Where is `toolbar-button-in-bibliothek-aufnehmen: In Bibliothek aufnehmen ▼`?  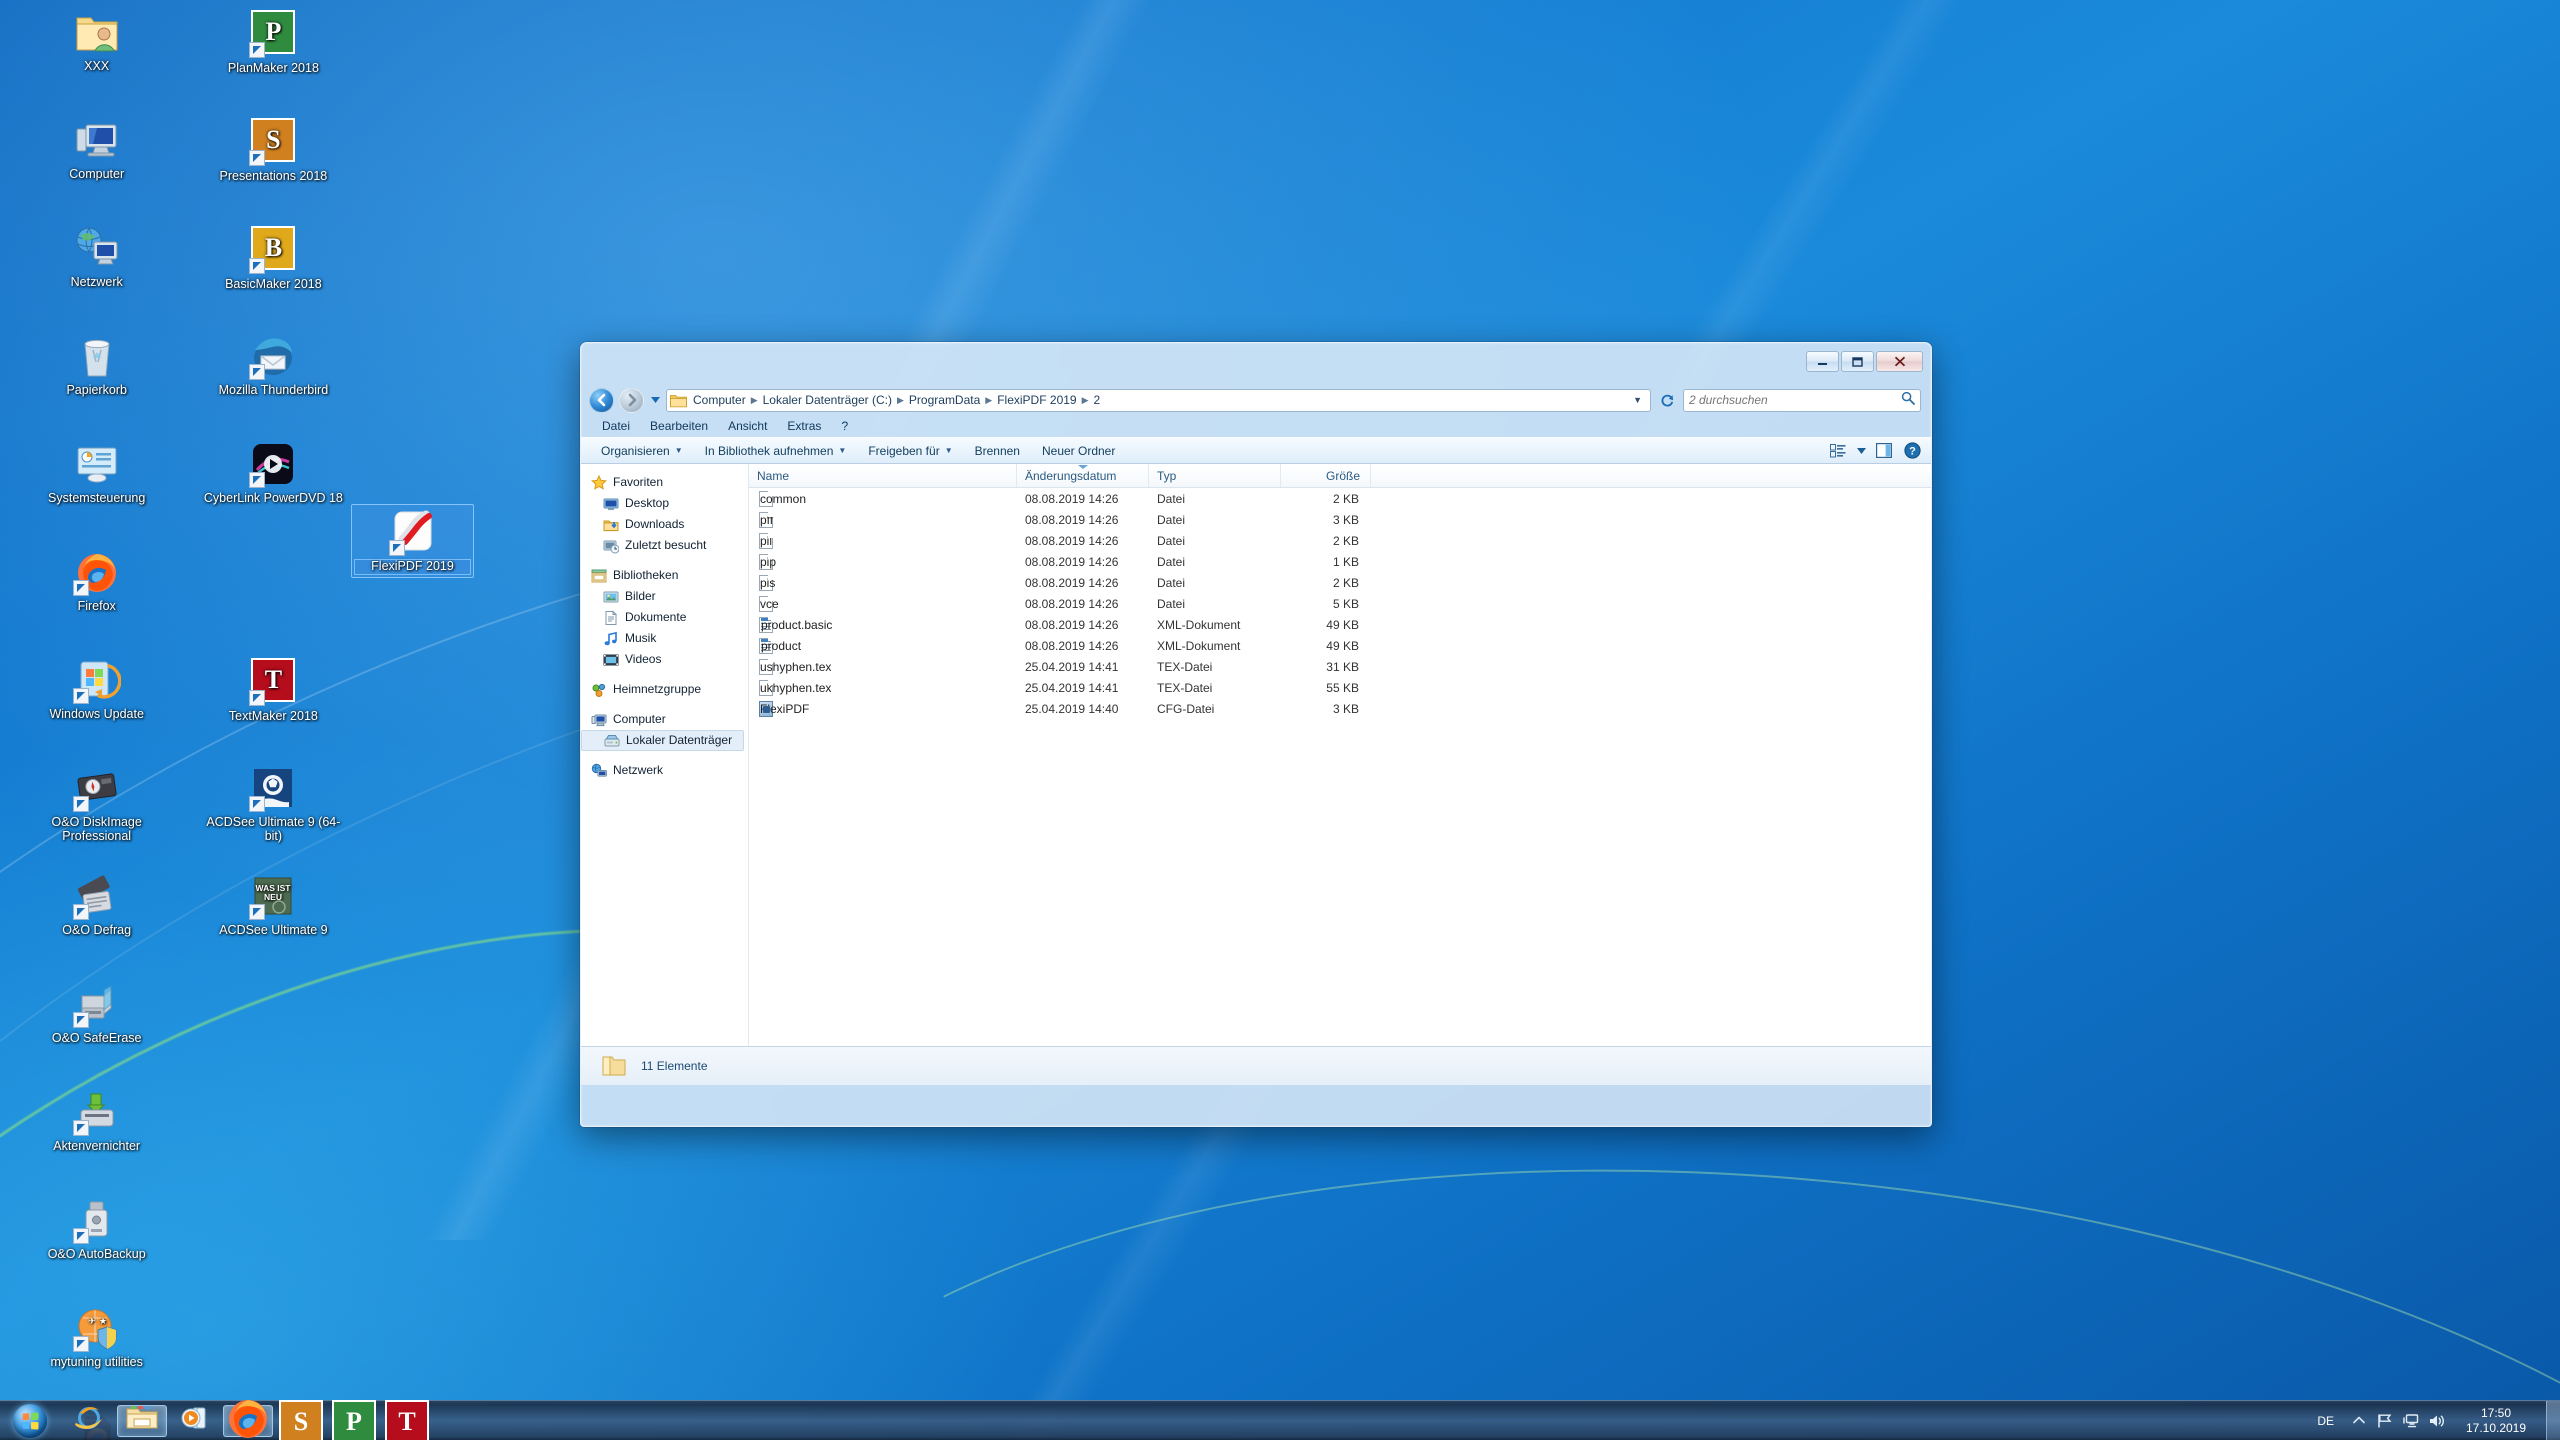 toolbar-button-in-bibliothek-aufnehmen: In Bibliothek aufnehmen ▼ is located at coordinates (776, 451).